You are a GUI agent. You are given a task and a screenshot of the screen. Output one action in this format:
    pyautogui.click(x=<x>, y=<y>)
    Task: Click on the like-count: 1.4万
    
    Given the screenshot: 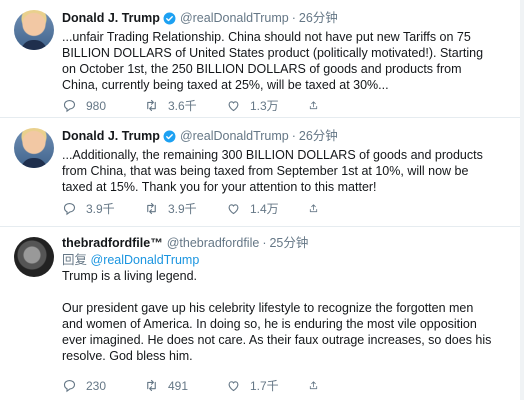 What is the action you would take?
    pyautogui.click(x=264, y=209)
    